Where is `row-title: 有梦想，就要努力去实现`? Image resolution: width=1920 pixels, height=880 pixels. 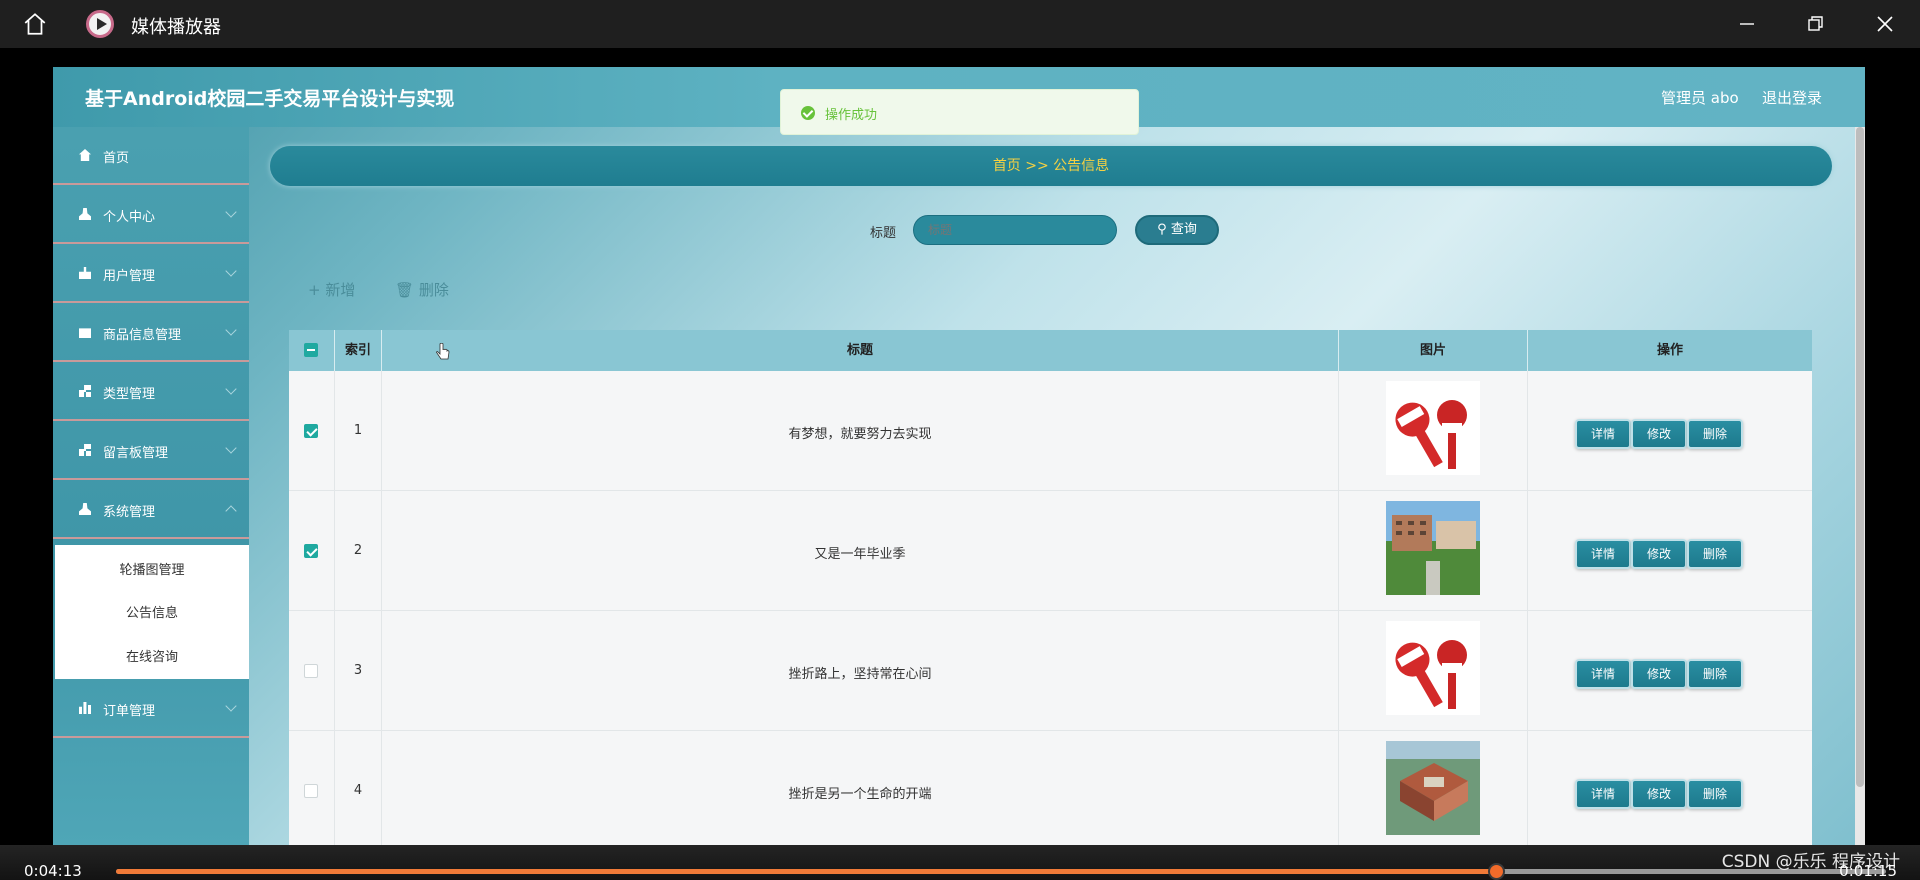 row-title: 有梦想，就要努力去实现 is located at coordinates (860, 434).